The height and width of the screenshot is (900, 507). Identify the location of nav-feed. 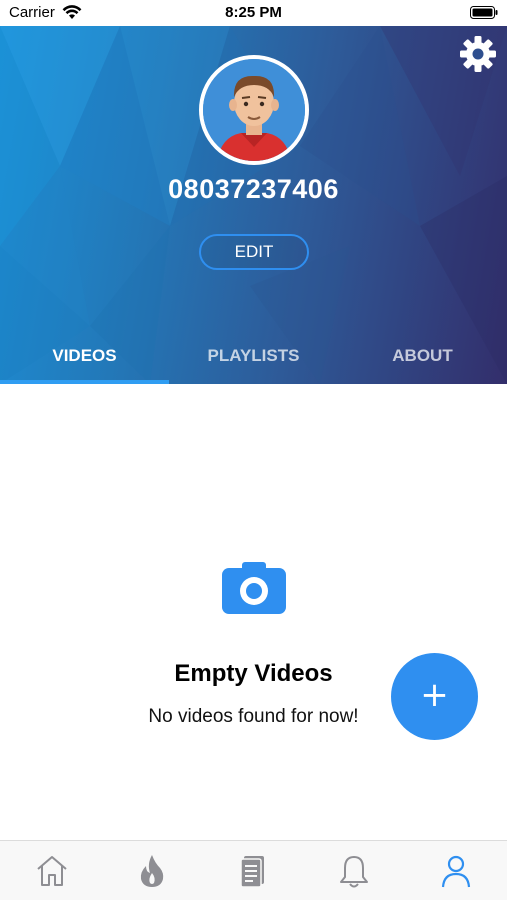
(253, 871).